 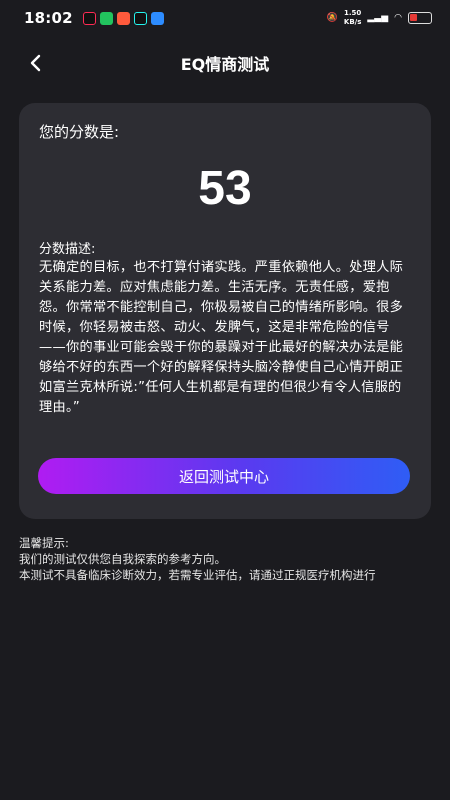 What do you see at coordinates (352, 13) in the screenshot?
I see `network-speed-value: 1.50` at bounding box center [352, 13].